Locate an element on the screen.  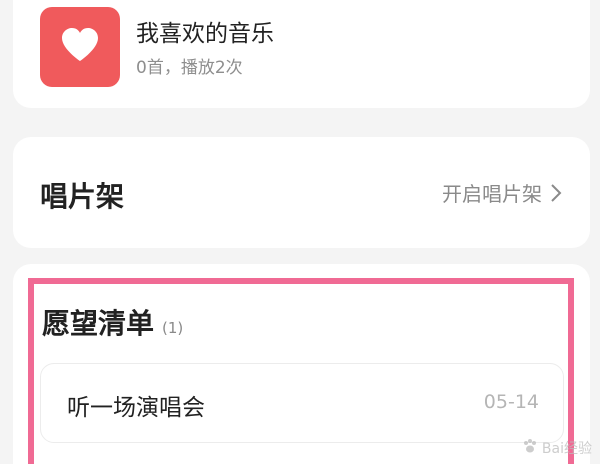
watermark: Bai经验 is located at coordinates (557, 448).